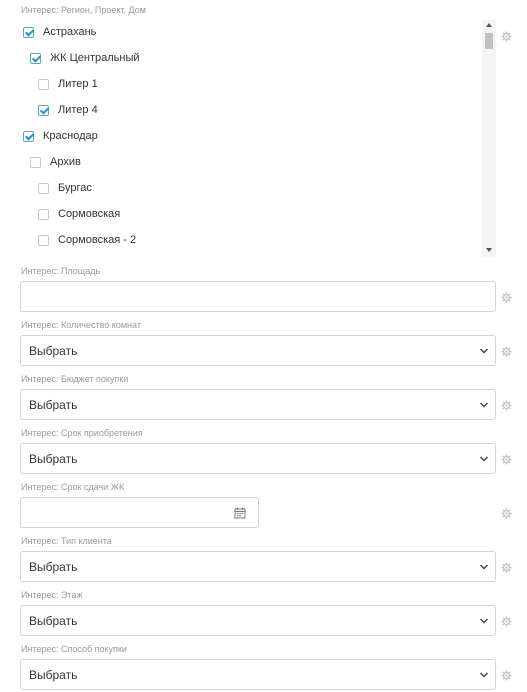 The width and height of the screenshot is (527, 692). What do you see at coordinates (74, 649) in the screenshot?
I see `payment-method-field-label: Интерес: Способ покупки` at bounding box center [74, 649].